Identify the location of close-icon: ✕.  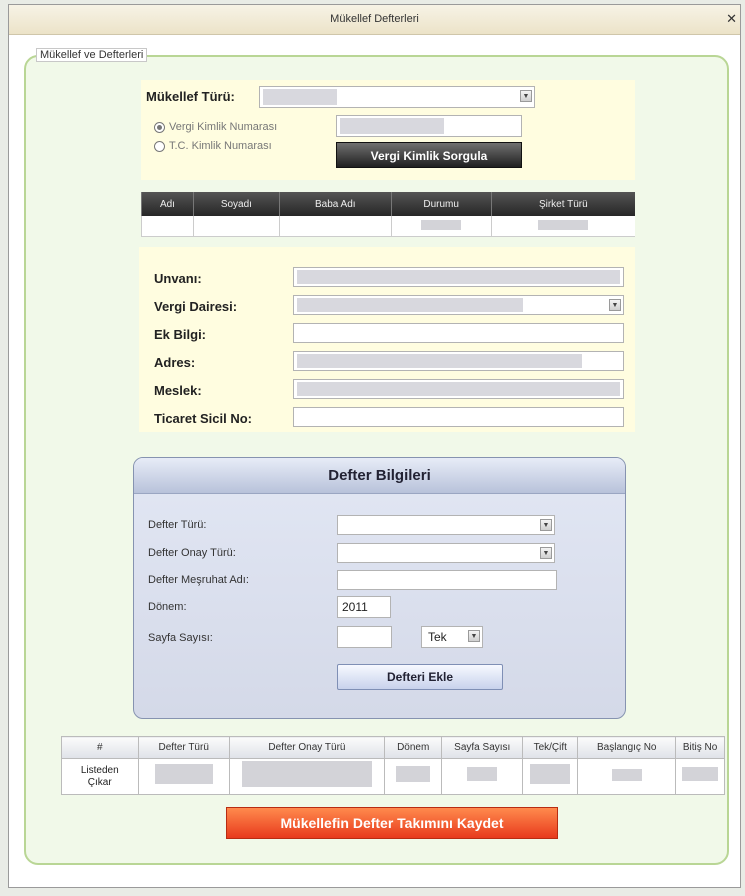
(731, 19).